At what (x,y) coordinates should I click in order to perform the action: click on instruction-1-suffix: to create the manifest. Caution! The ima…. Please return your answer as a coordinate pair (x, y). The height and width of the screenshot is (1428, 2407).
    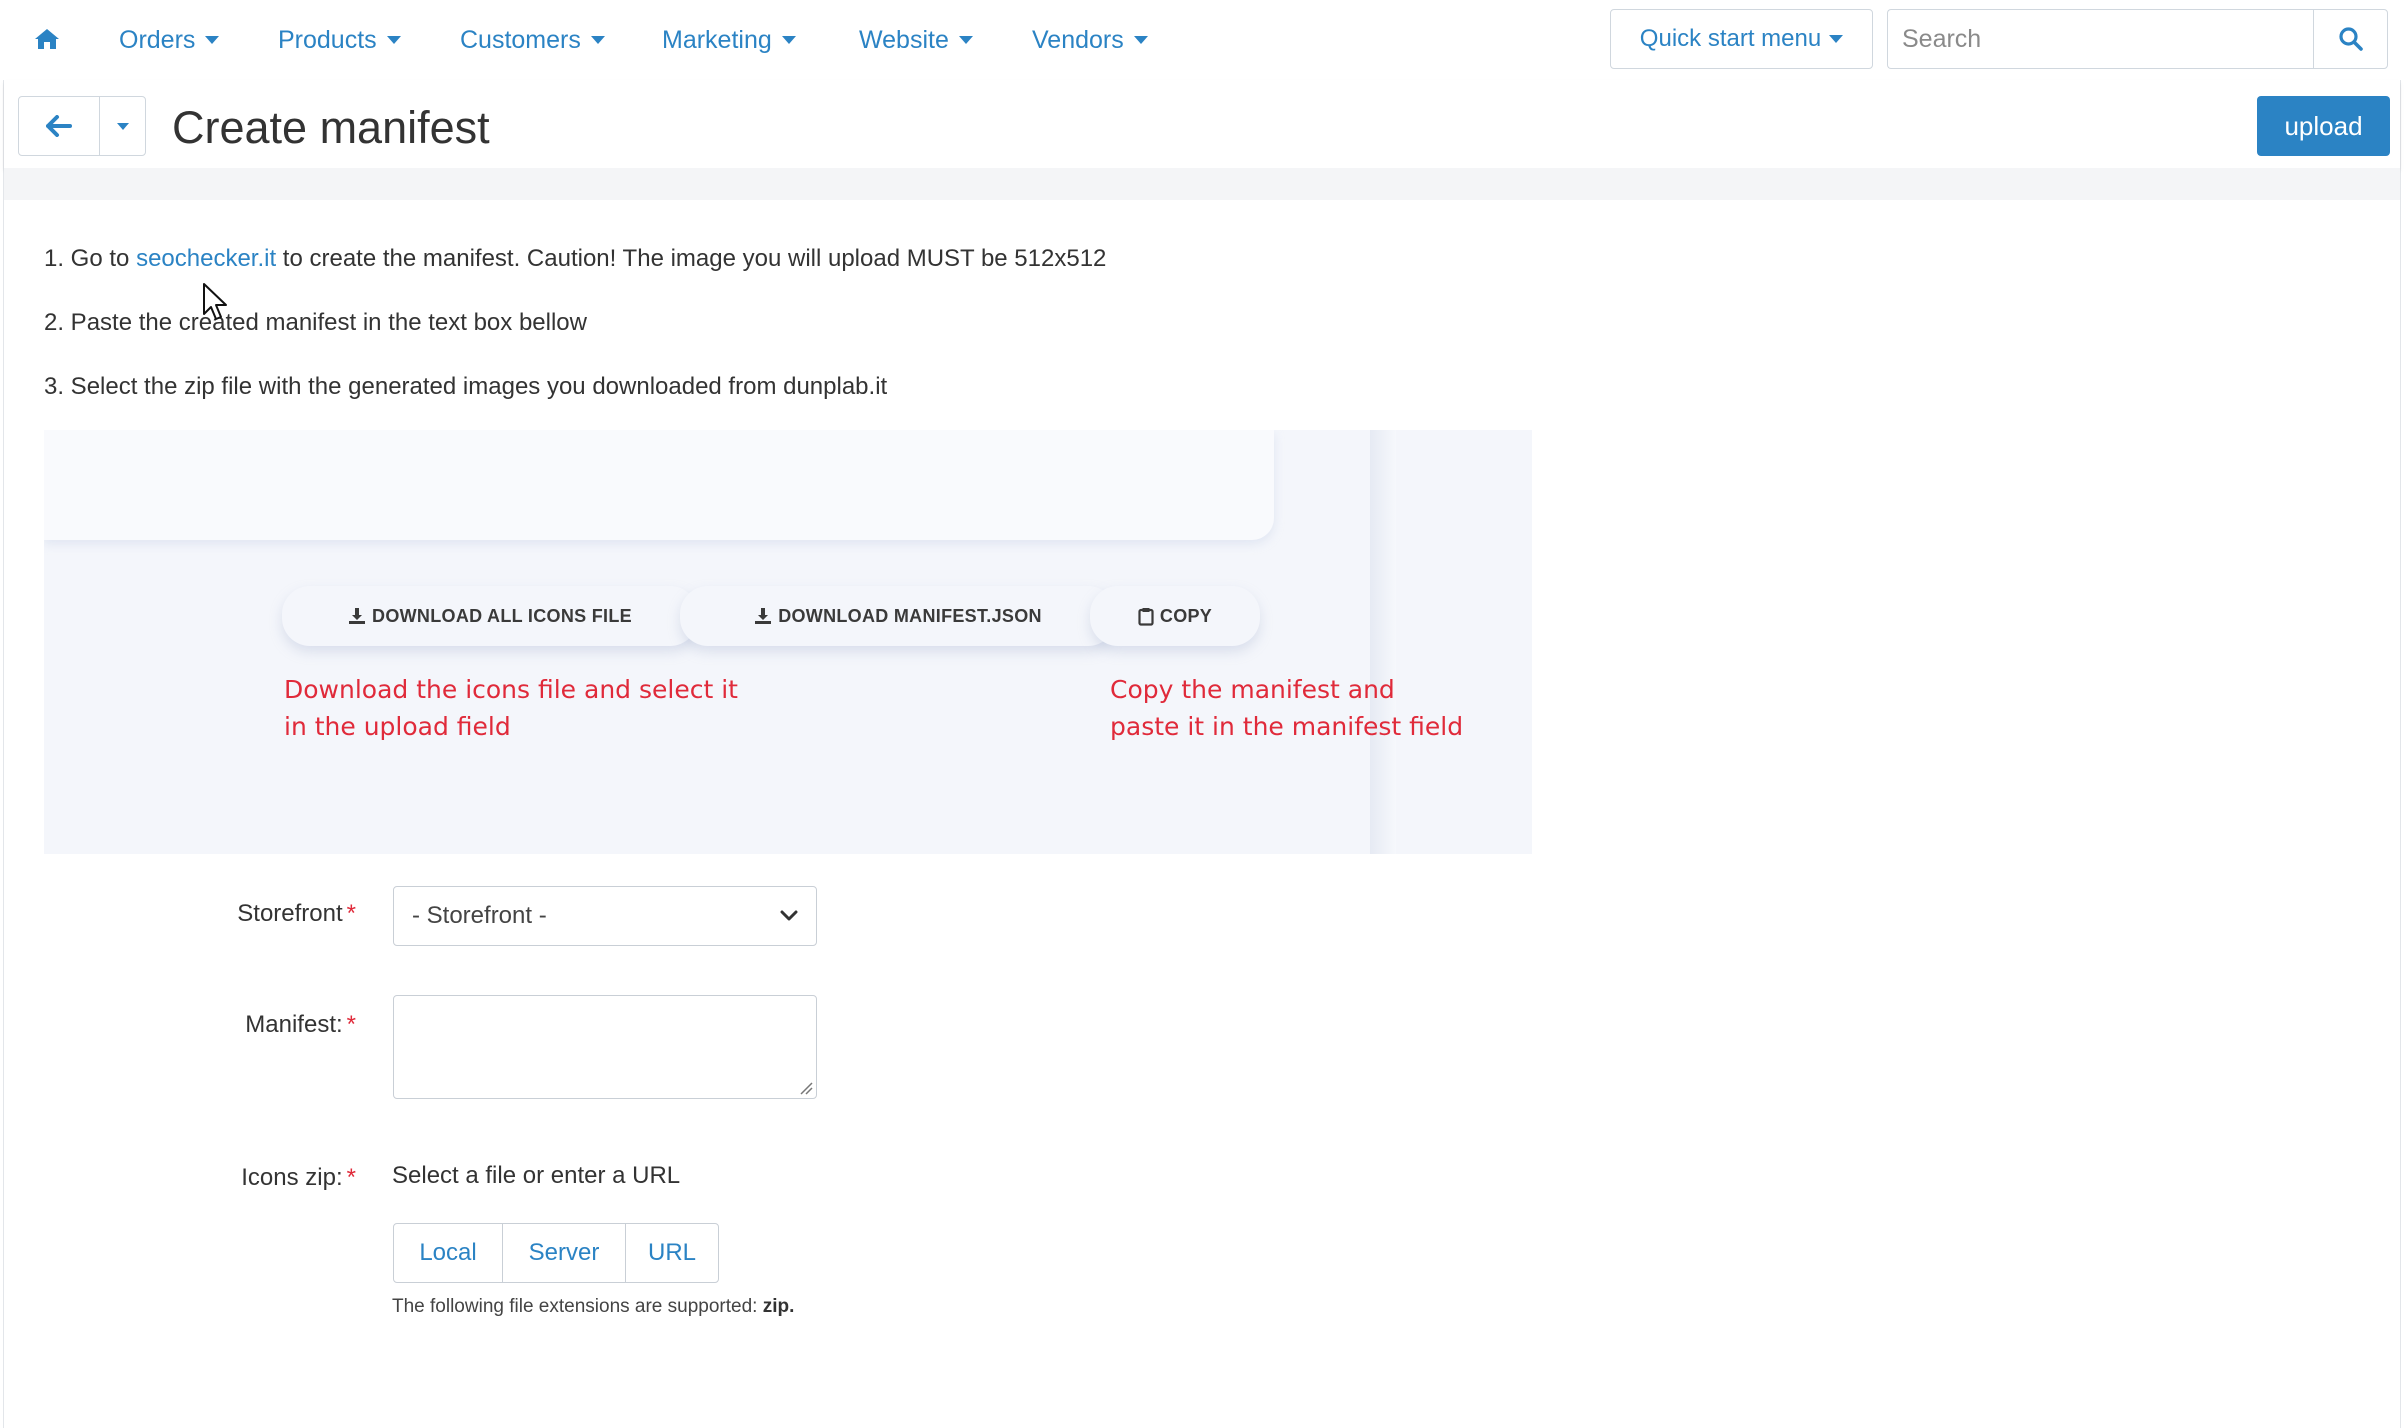
    Looking at the image, I should click on (691, 258).